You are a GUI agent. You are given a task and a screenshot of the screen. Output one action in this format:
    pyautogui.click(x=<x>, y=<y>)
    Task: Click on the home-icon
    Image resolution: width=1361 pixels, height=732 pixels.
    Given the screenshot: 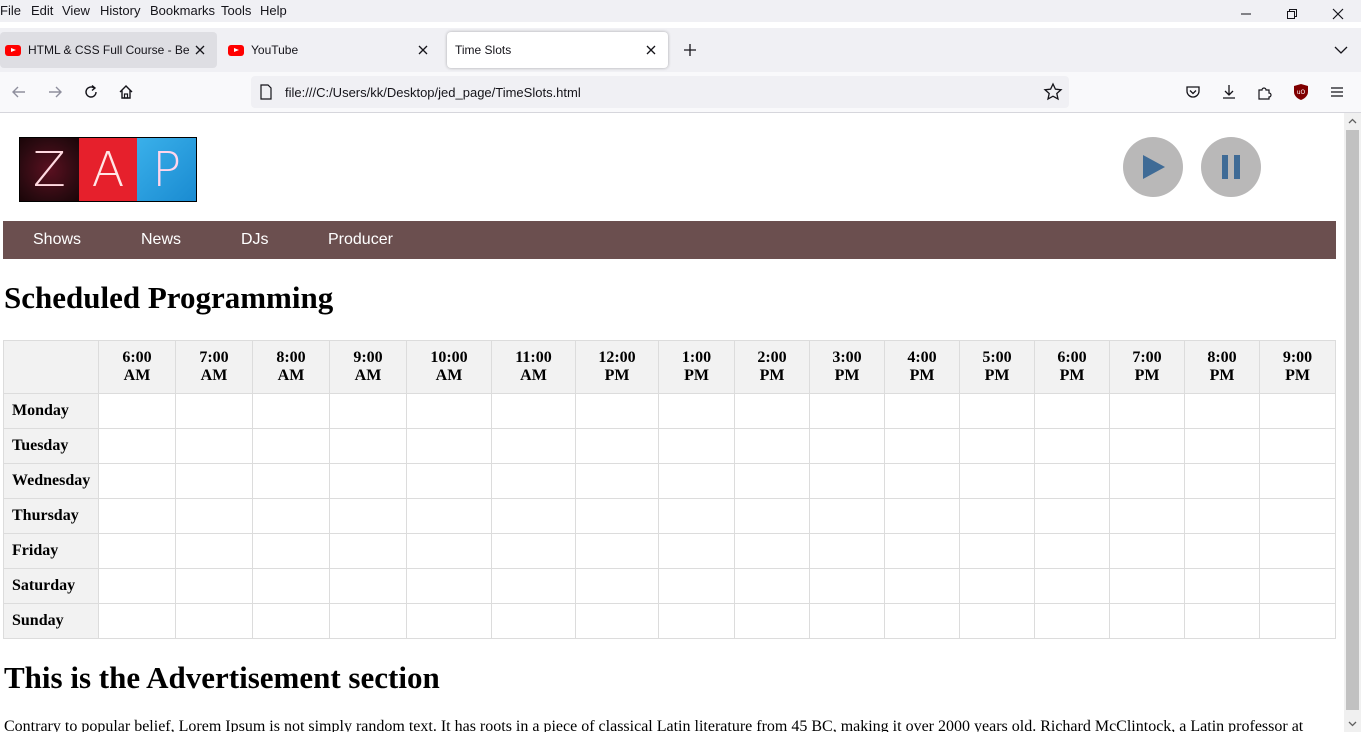 What is the action you would take?
    pyautogui.click(x=126, y=92)
    